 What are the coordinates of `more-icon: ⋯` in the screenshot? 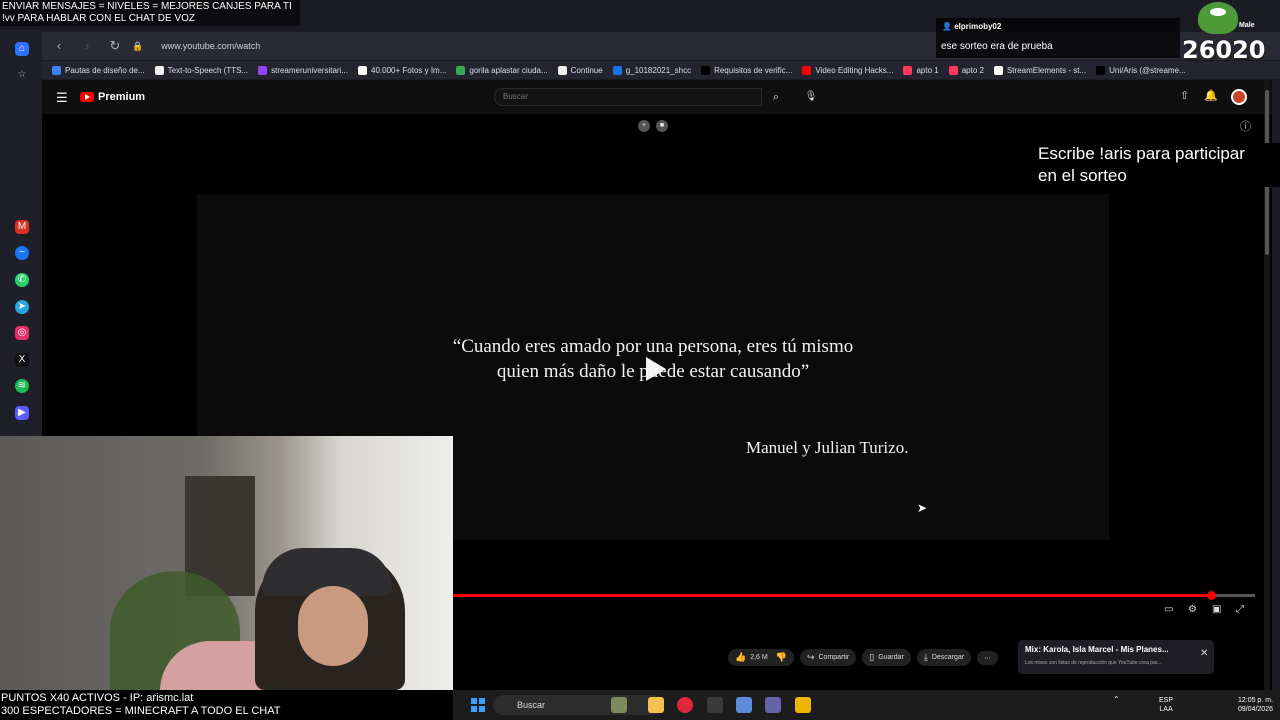 It's located at (988, 658).